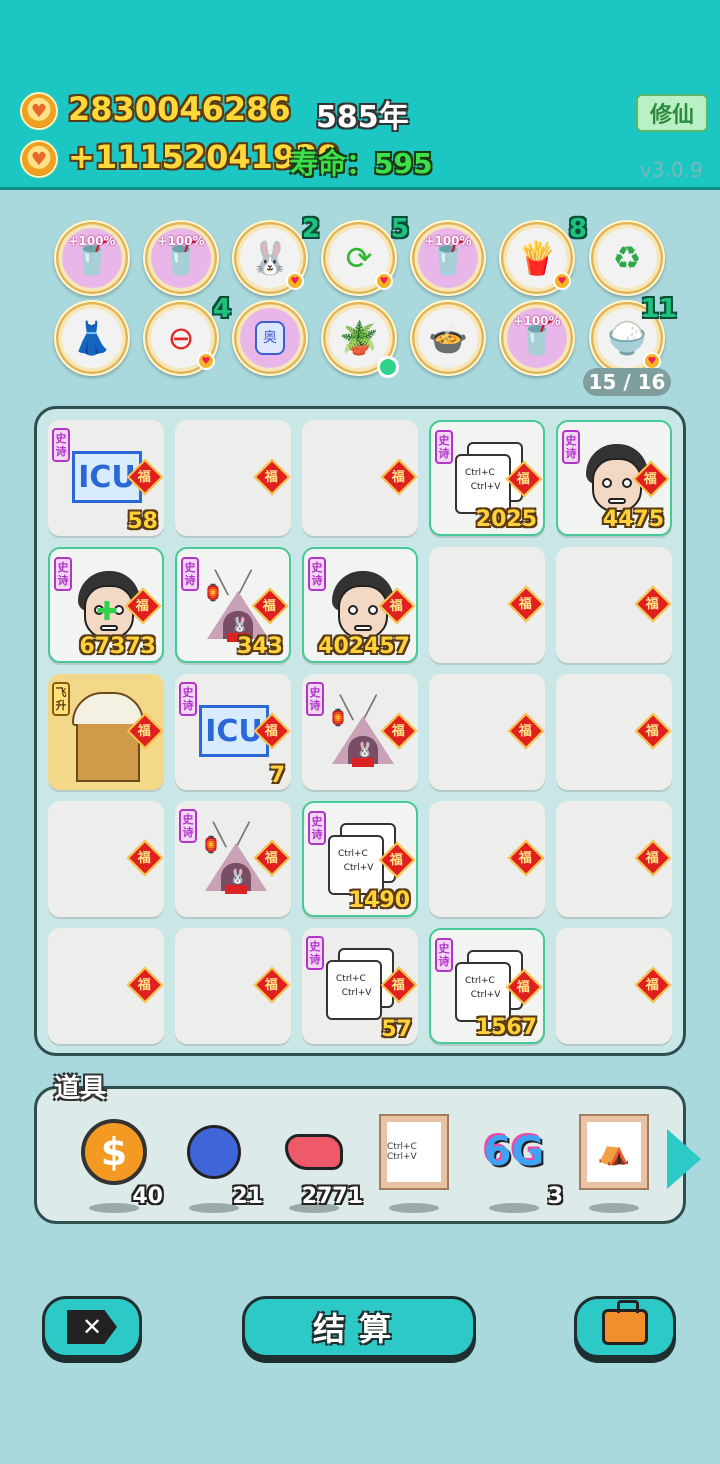 The image size is (720, 1464). Describe the element at coordinates (360, 986) in the screenshot. I see `board-cell: 史诗 Ctrl+C Ctrl+V 福 57` at that location.